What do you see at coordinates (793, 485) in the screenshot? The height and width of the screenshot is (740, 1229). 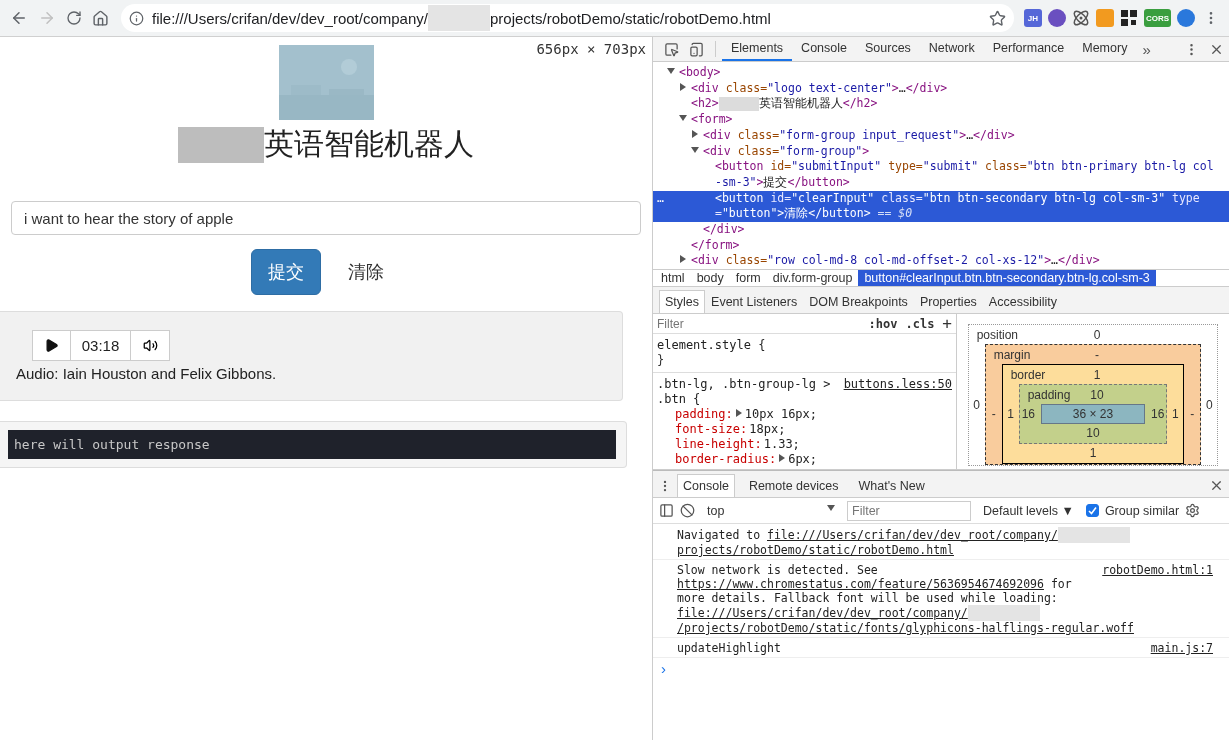 I see `drawer-tab: Remote devices` at bounding box center [793, 485].